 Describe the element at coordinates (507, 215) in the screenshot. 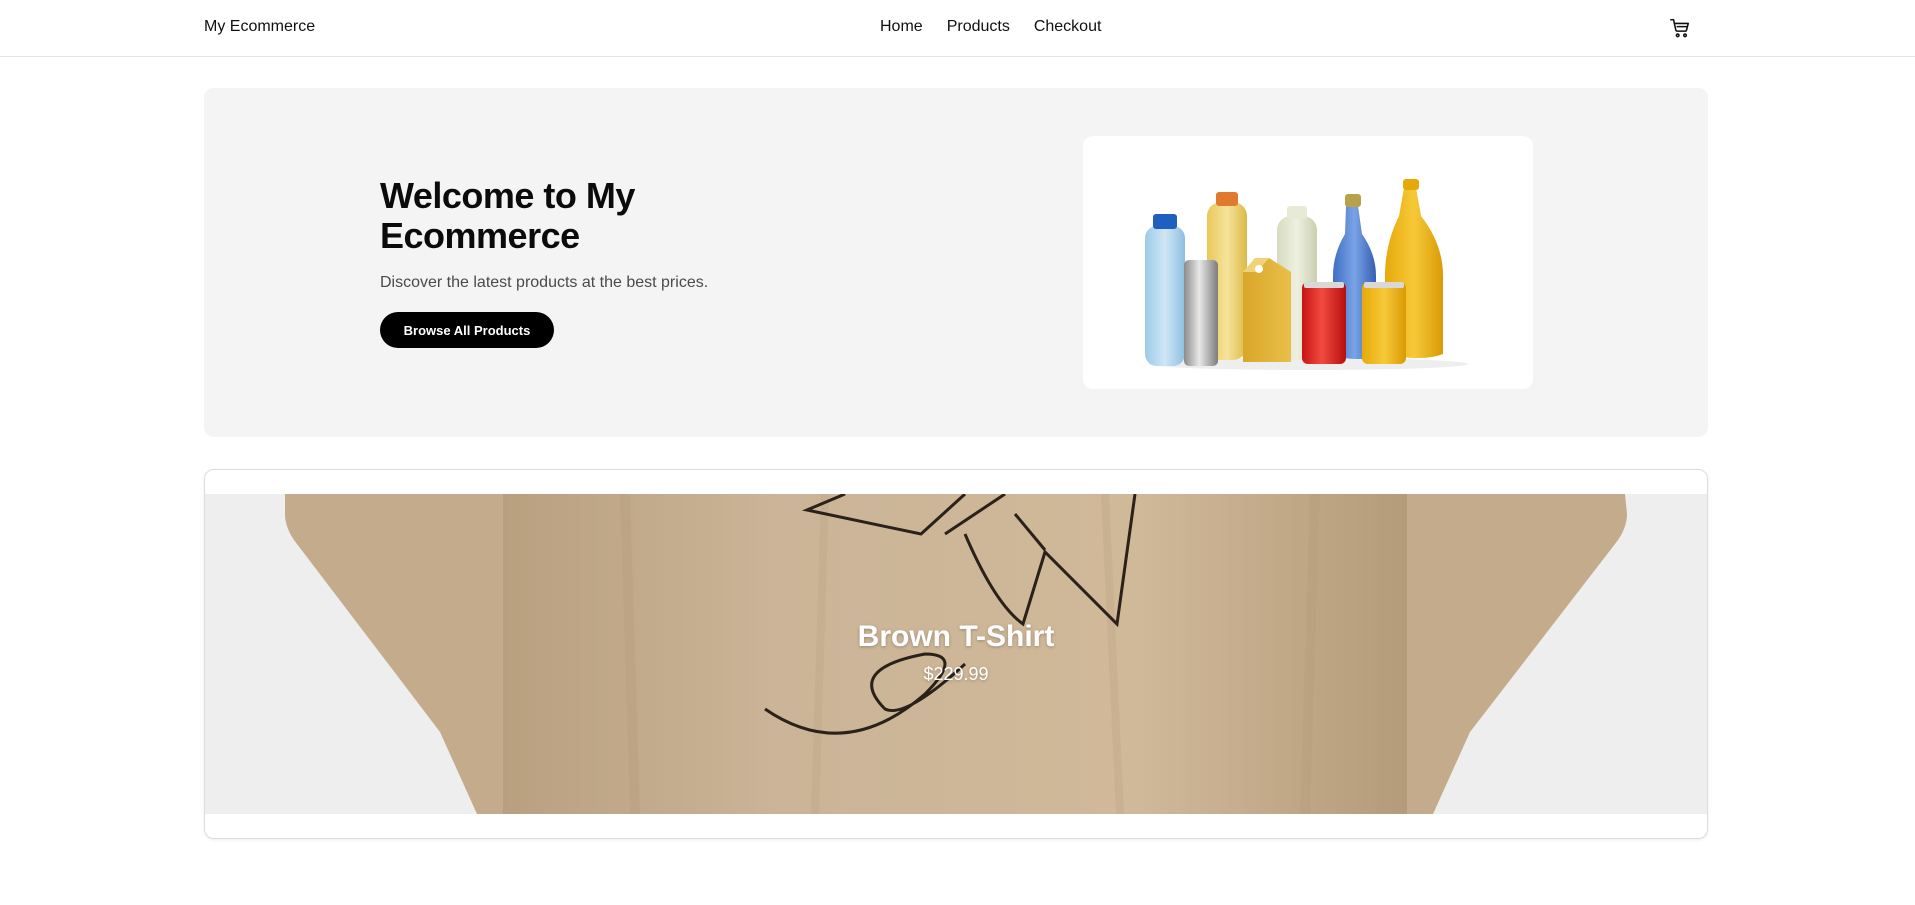

I see `hero-title: Welcome to My Ecommerce` at that location.